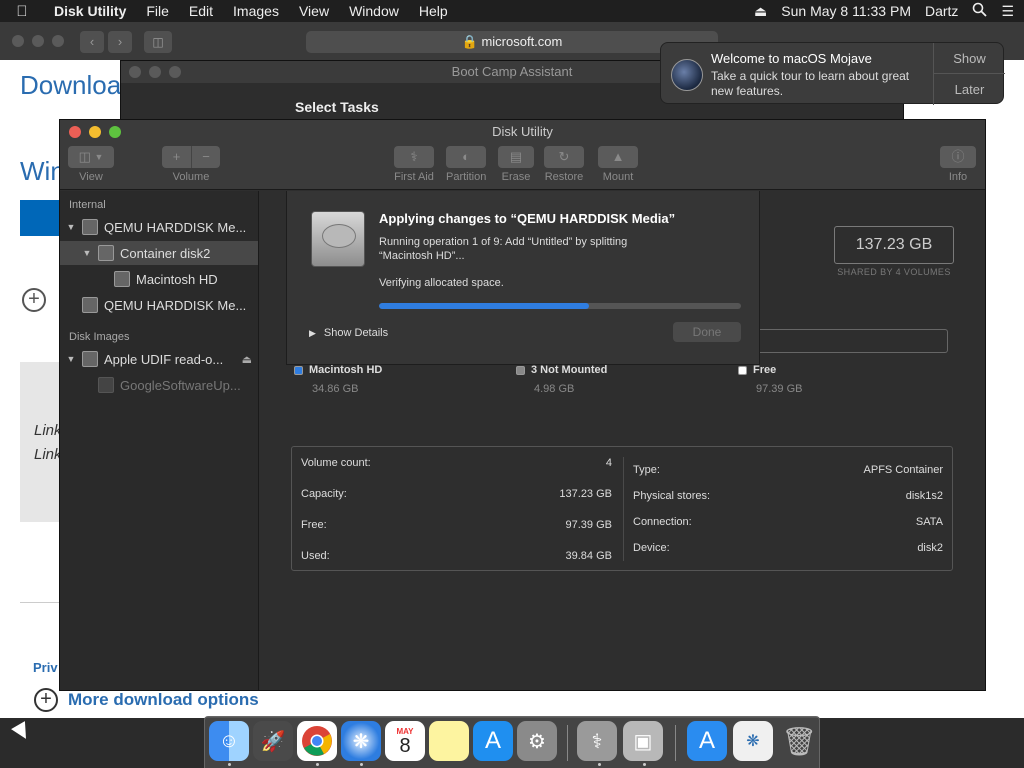 The width and height of the screenshot is (1024, 768). Describe the element at coordinates (512, 42) in the screenshot. I see `address-bar: 🔒 microsoft.com` at that location.